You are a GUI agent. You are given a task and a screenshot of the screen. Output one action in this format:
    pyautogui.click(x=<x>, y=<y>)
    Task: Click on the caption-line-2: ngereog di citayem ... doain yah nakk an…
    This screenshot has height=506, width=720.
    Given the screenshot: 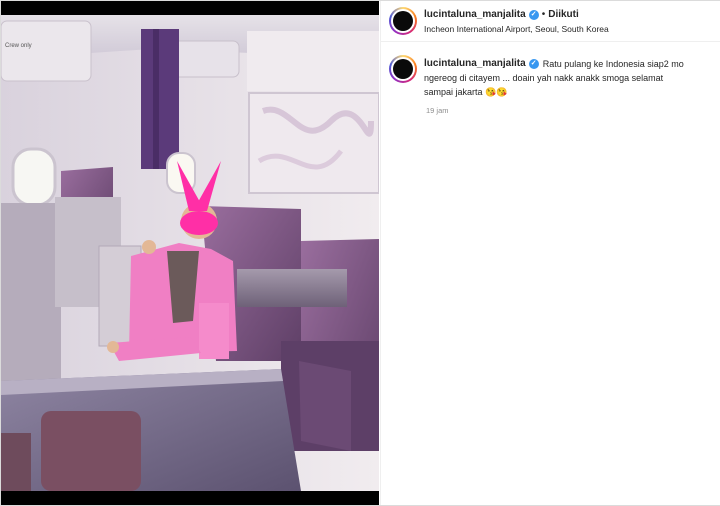 What is the action you would take?
    pyautogui.click(x=544, y=78)
    